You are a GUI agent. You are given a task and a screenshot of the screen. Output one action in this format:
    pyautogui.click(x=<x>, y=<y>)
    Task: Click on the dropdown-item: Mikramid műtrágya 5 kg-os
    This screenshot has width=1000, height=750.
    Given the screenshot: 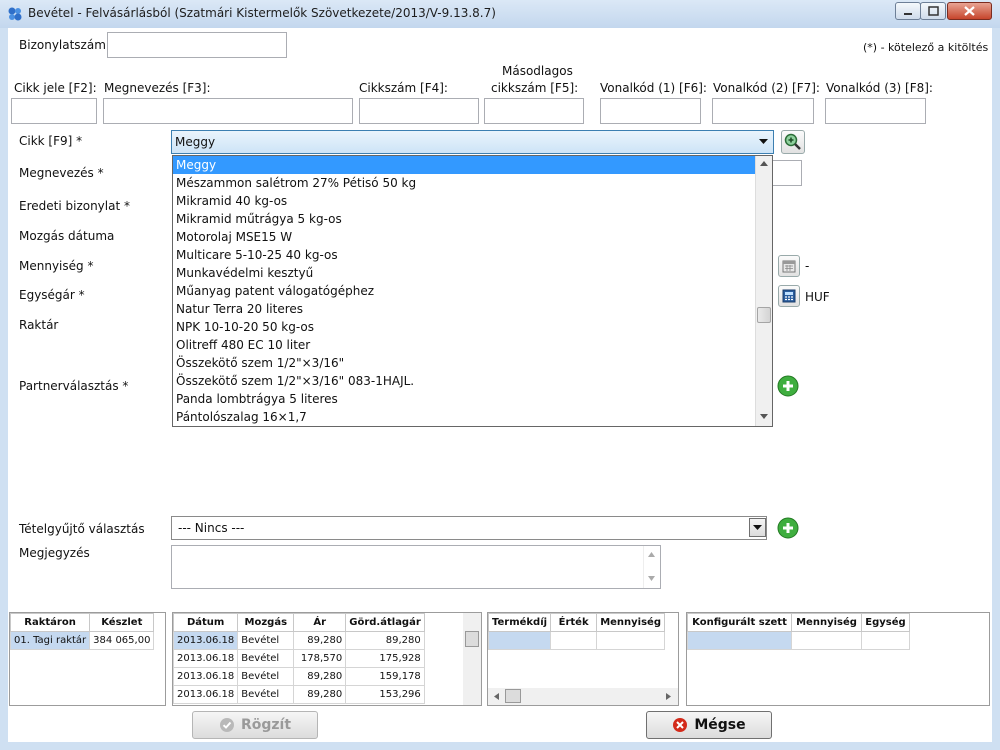 What is the action you would take?
    pyautogui.click(x=464, y=219)
    